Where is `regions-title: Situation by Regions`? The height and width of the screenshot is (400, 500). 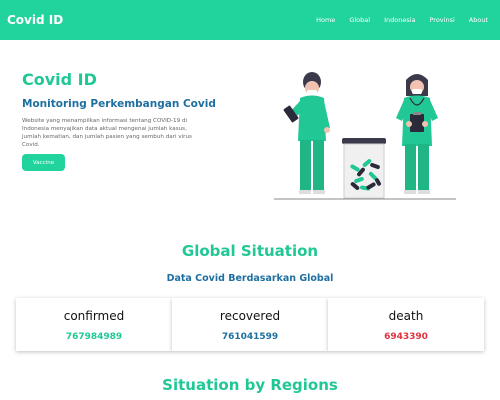 regions-title: Situation by Regions is located at coordinates (250, 385).